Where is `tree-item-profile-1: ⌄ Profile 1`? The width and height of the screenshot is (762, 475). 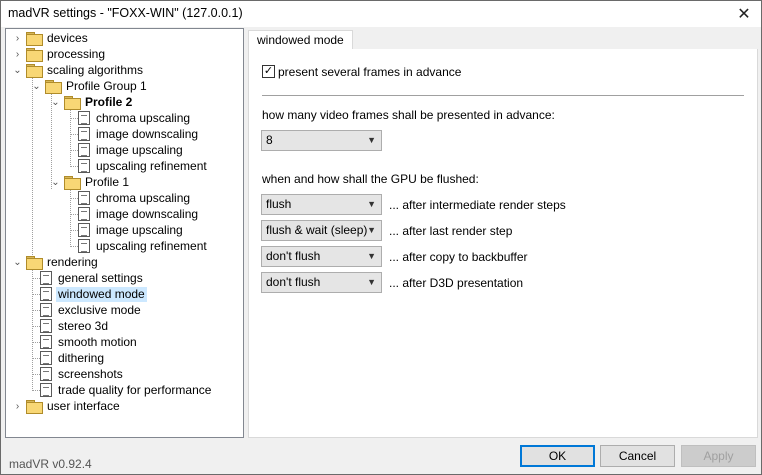
tree-item-profile-1: ⌄ Profile 1 is located at coordinates (89, 182).